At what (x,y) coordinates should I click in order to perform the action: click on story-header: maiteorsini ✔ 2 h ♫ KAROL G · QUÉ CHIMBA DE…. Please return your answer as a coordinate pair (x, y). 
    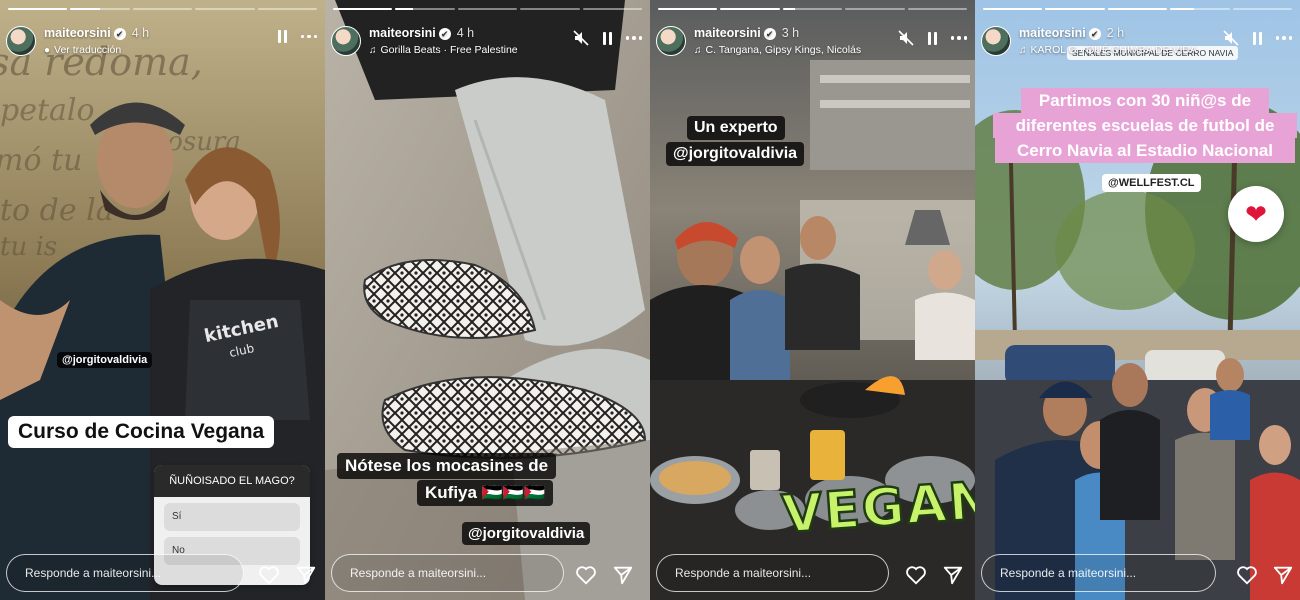
    Looking at the image, I should click on (1136, 42).